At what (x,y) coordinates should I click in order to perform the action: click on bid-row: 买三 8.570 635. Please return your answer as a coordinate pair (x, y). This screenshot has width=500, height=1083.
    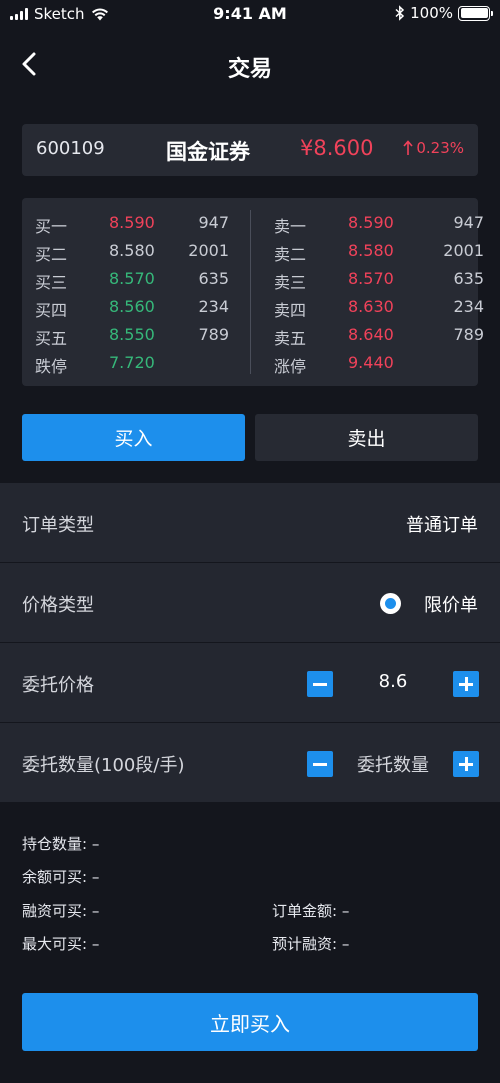
    Looking at the image, I should click on (145, 280).